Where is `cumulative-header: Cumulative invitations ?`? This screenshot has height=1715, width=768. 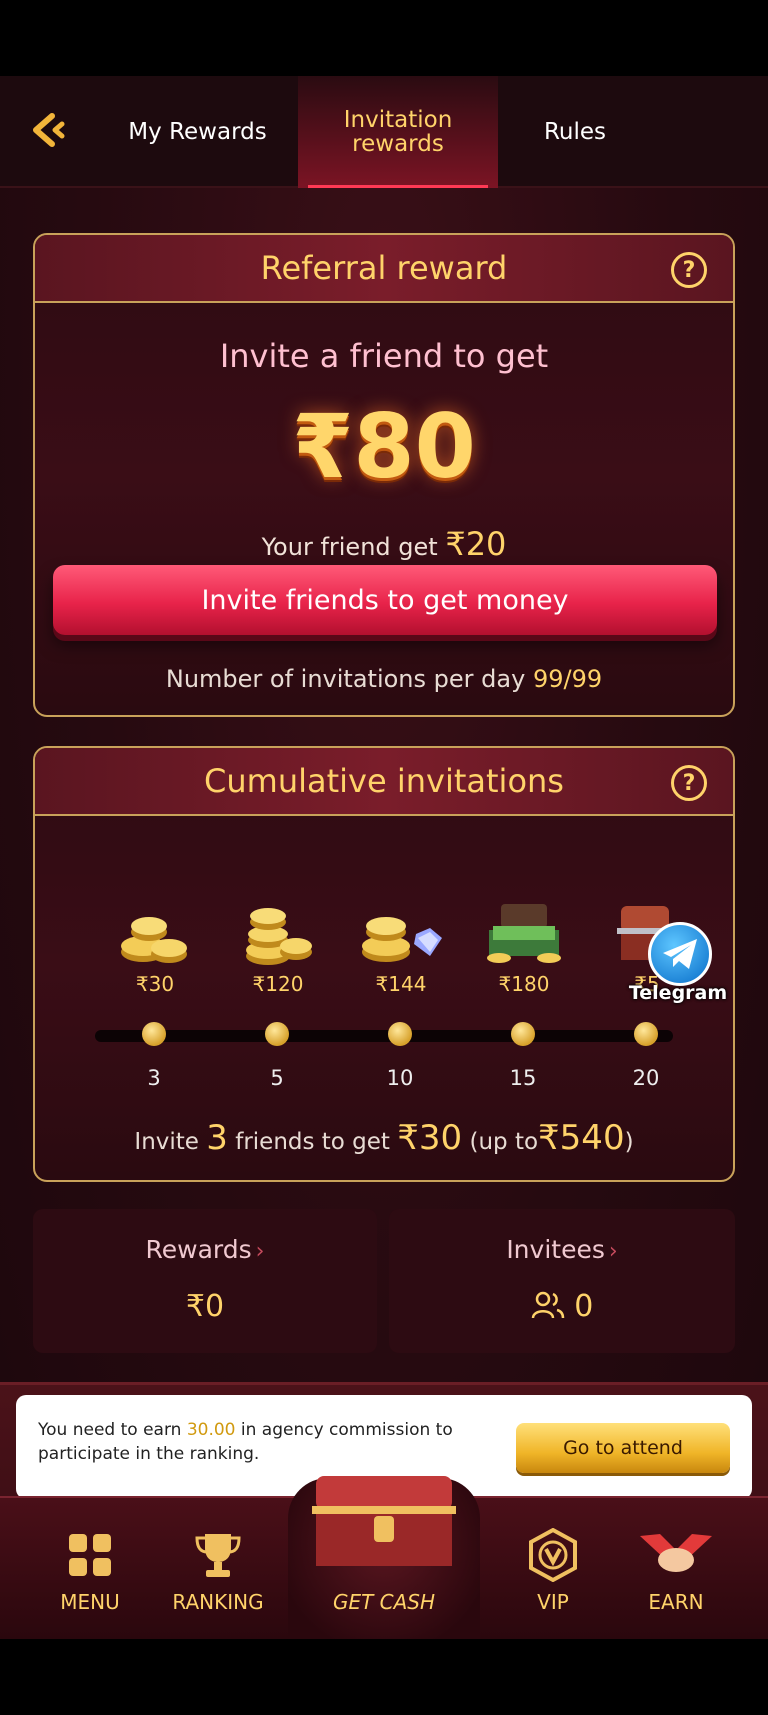
cumulative-header: Cumulative invitations ? is located at coordinates (384, 782).